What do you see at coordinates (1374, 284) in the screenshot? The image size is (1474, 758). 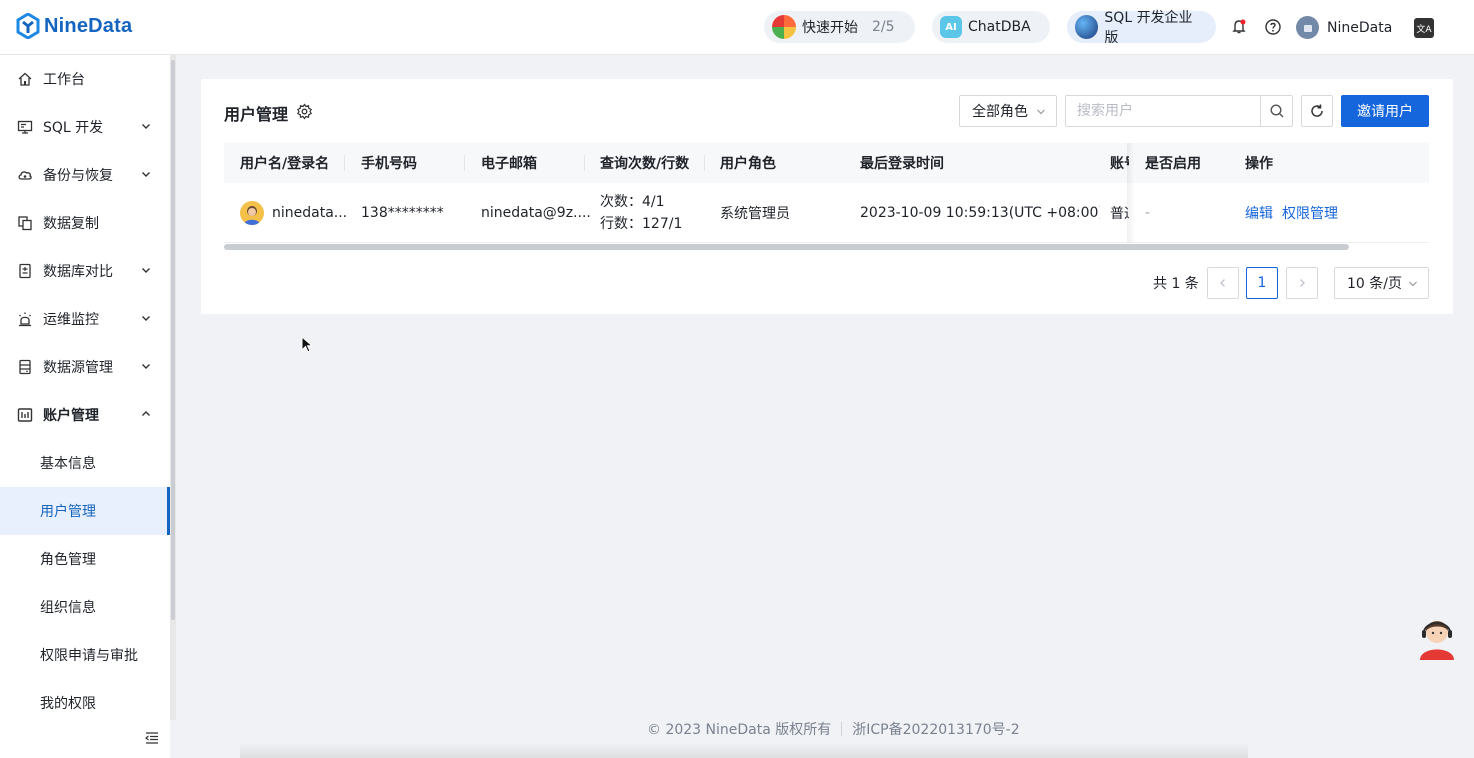 I see `page-size-value: 10 条/页` at bounding box center [1374, 284].